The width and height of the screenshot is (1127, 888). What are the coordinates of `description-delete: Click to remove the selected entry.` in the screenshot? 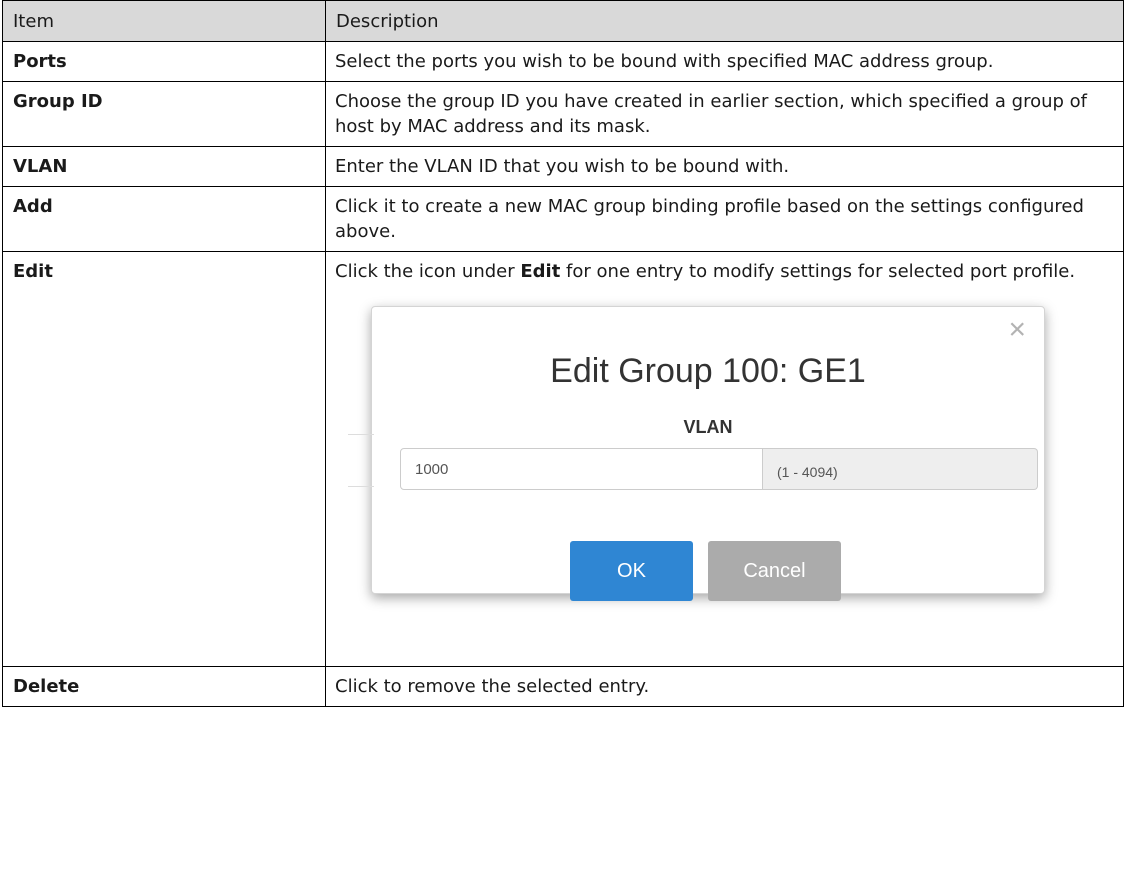 It's located at (724, 686).